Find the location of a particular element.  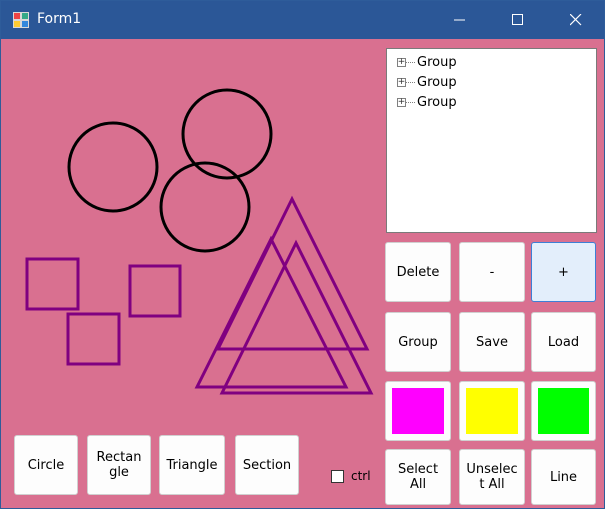

line-button: Line is located at coordinates (563, 477).